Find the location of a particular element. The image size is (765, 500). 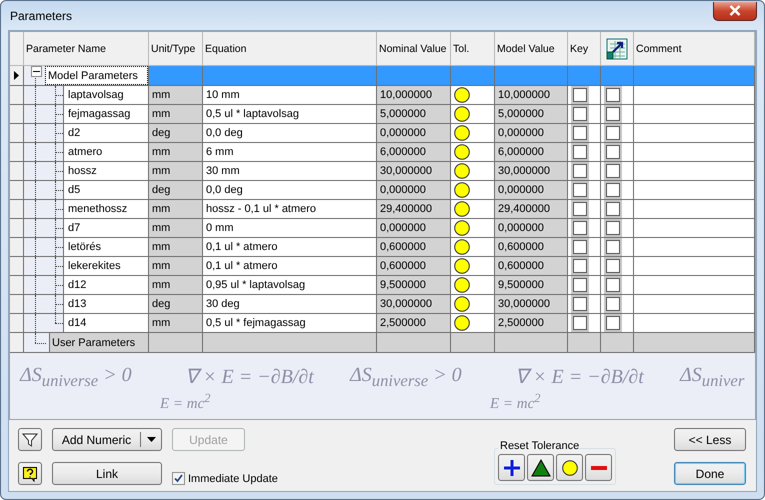

parameter-name: letörés is located at coordinates (105, 247).